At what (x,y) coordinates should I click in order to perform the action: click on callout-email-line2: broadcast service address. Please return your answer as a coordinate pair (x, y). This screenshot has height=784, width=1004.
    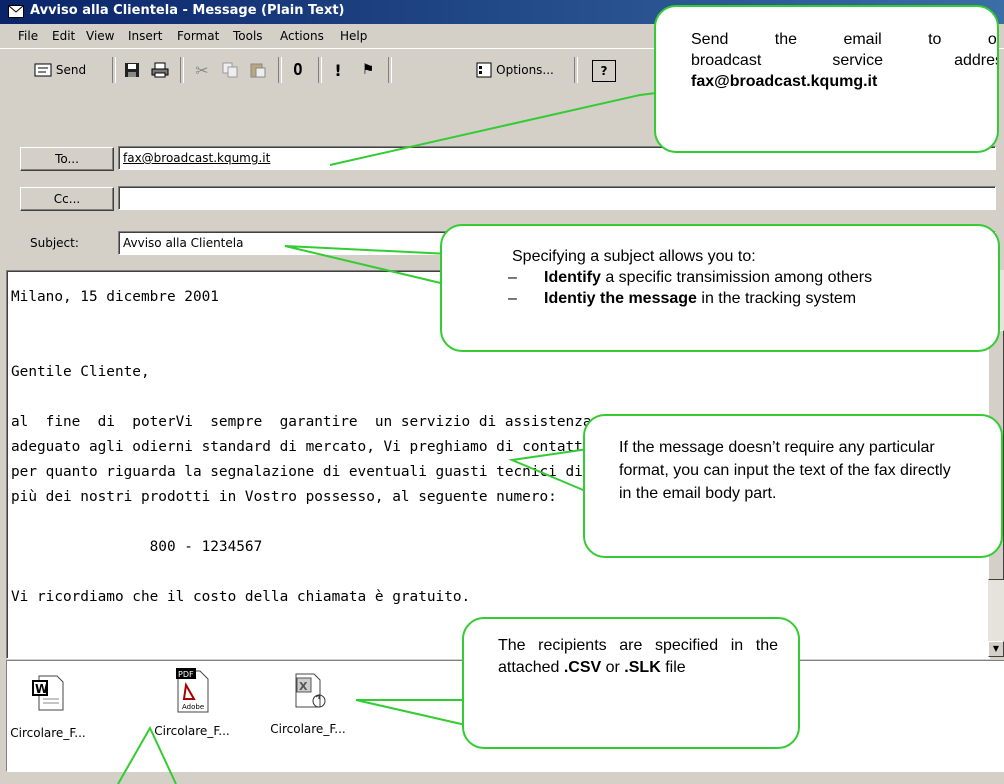
    Looking at the image, I should click on (845, 60).